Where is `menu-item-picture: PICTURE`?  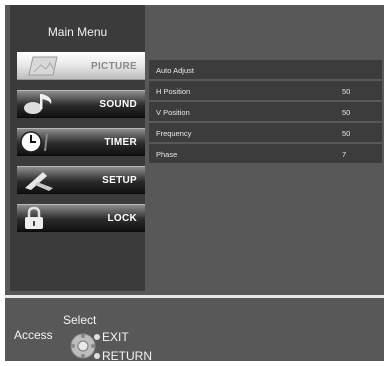 menu-item-picture: PICTURE is located at coordinates (81, 66).